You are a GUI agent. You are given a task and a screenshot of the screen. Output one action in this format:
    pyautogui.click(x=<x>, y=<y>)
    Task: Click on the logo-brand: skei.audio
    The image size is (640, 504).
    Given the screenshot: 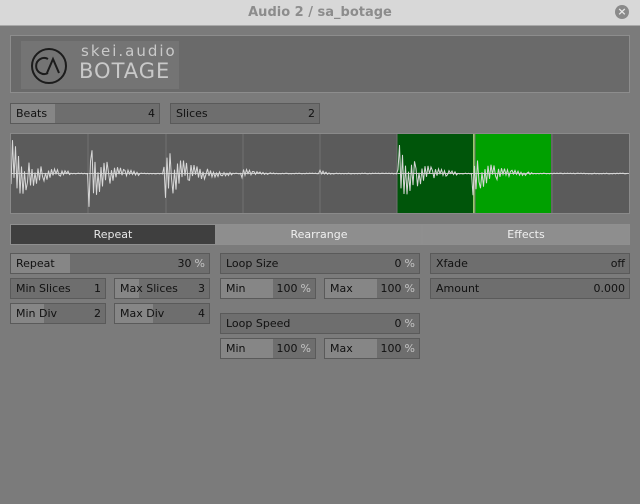 What is the action you would take?
    pyautogui.click(x=129, y=51)
    